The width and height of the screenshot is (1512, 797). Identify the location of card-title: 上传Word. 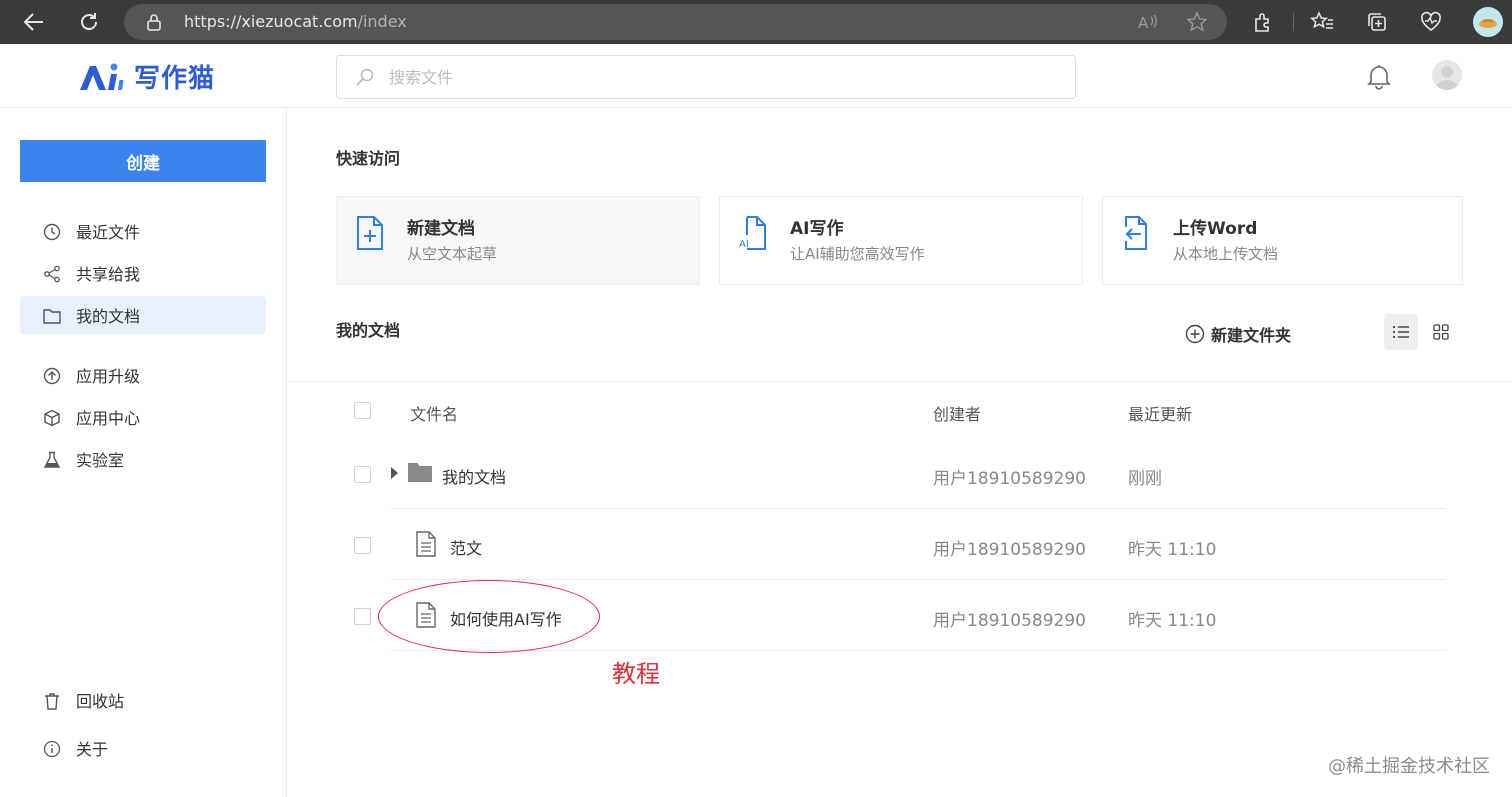
(1215, 229).